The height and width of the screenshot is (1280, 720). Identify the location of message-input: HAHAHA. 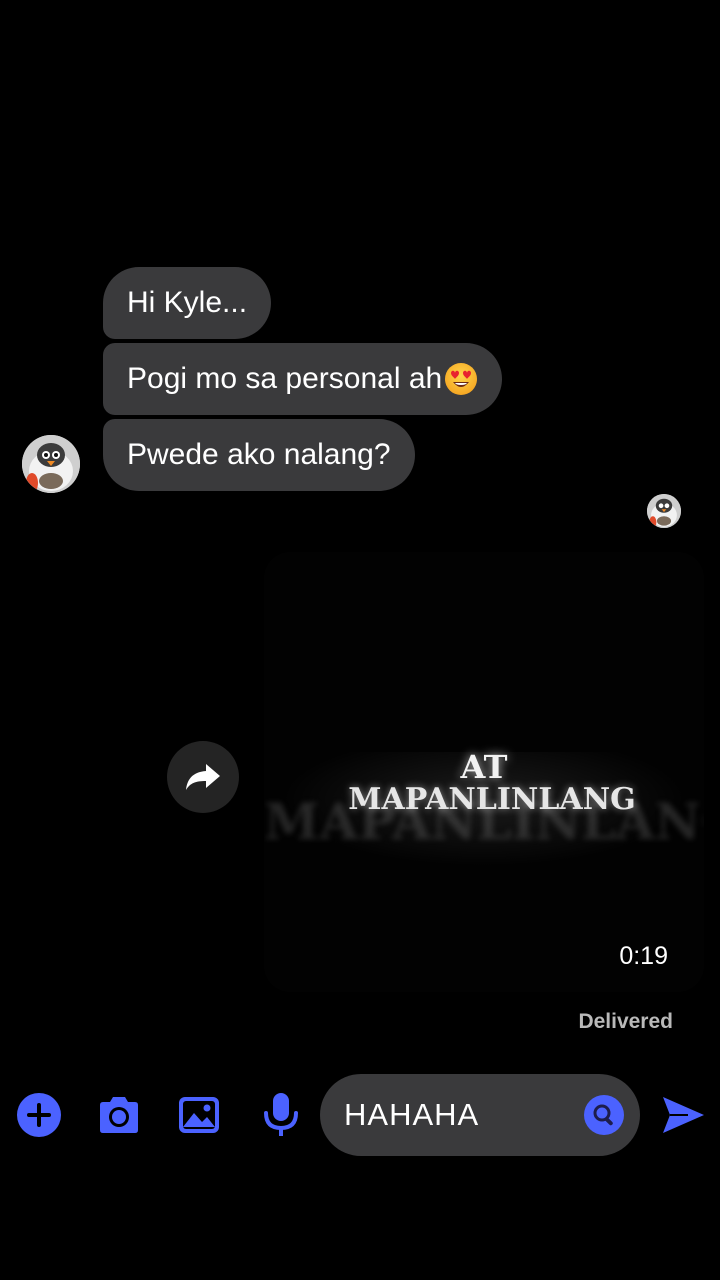
(480, 1115).